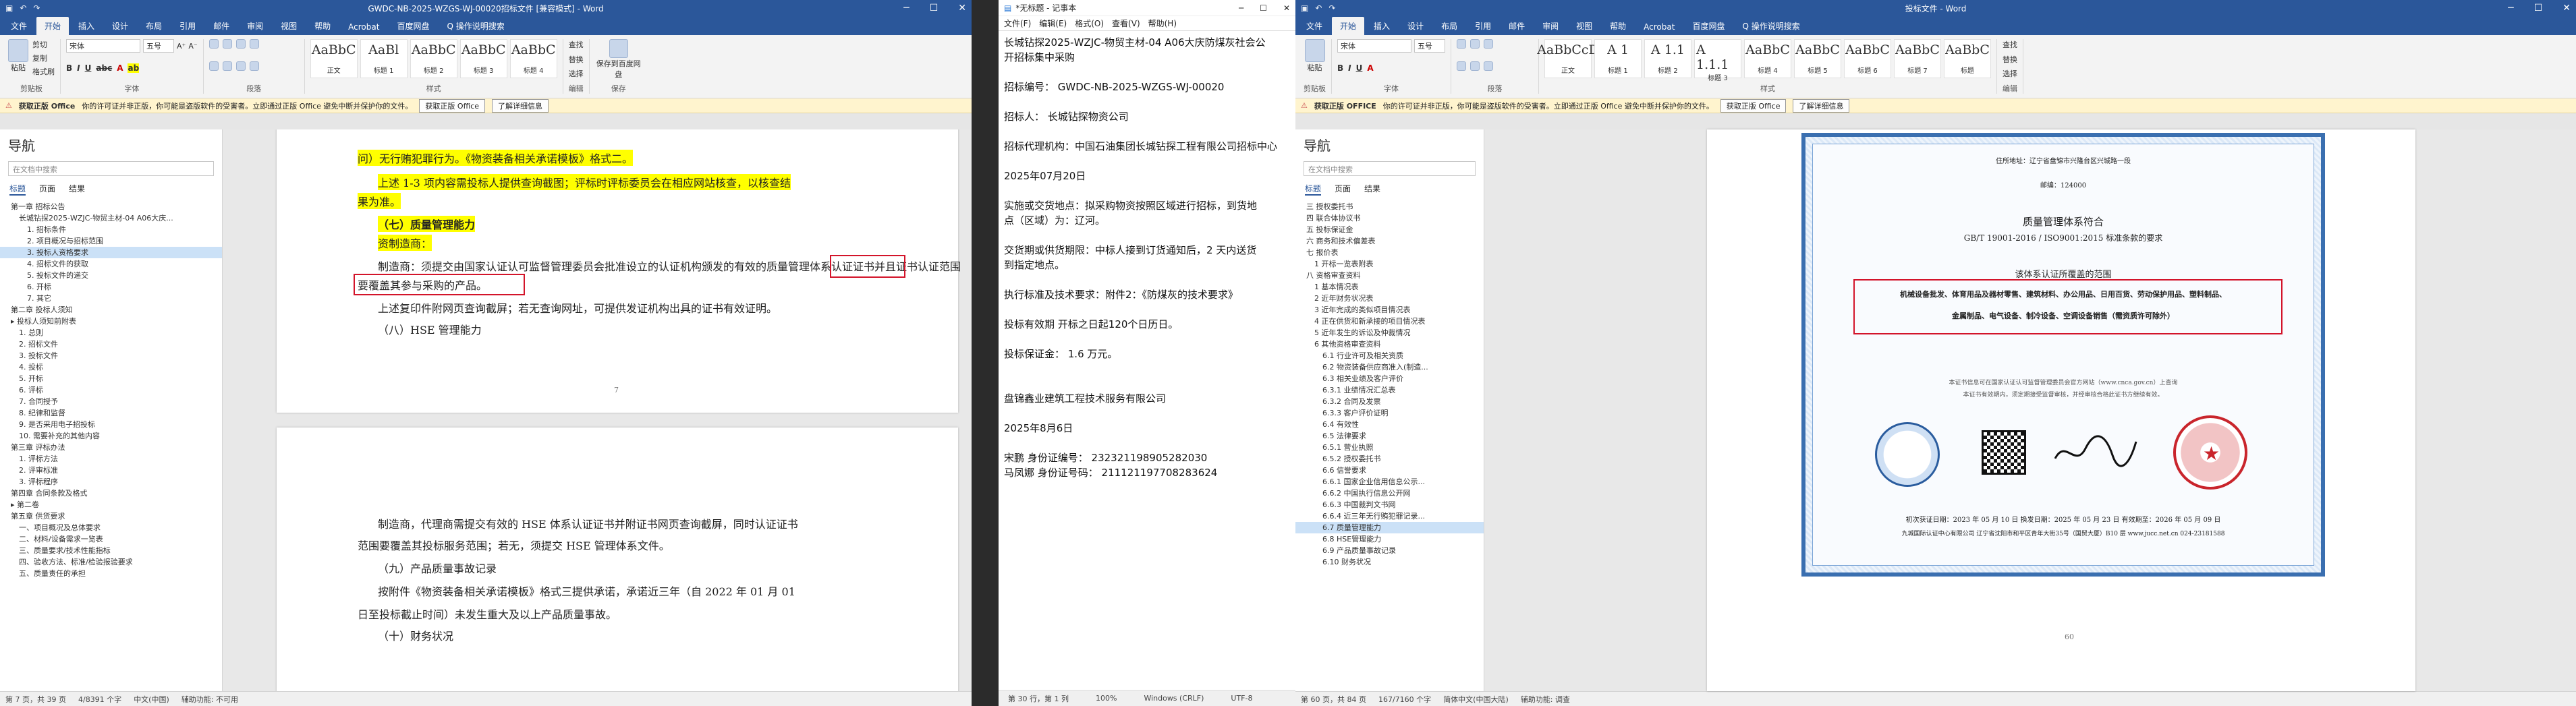 The height and width of the screenshot is (706, 2576). What do you see at coordinates (111, 482) in the screenshot?
I see `nav-heading-item: 3. 评标程序` at bounding box center [111, 482].